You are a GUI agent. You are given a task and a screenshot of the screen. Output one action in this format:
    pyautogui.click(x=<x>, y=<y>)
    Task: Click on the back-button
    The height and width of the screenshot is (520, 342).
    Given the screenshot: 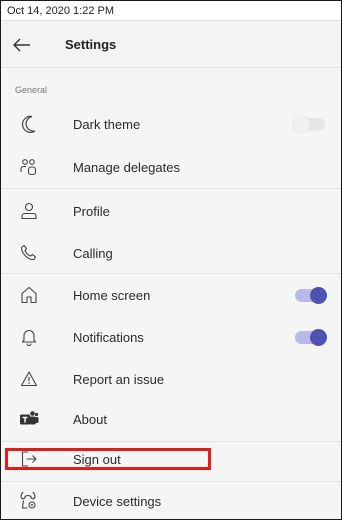 What is the action you would take?
    pyautogui.click(x=22, y=45)
    